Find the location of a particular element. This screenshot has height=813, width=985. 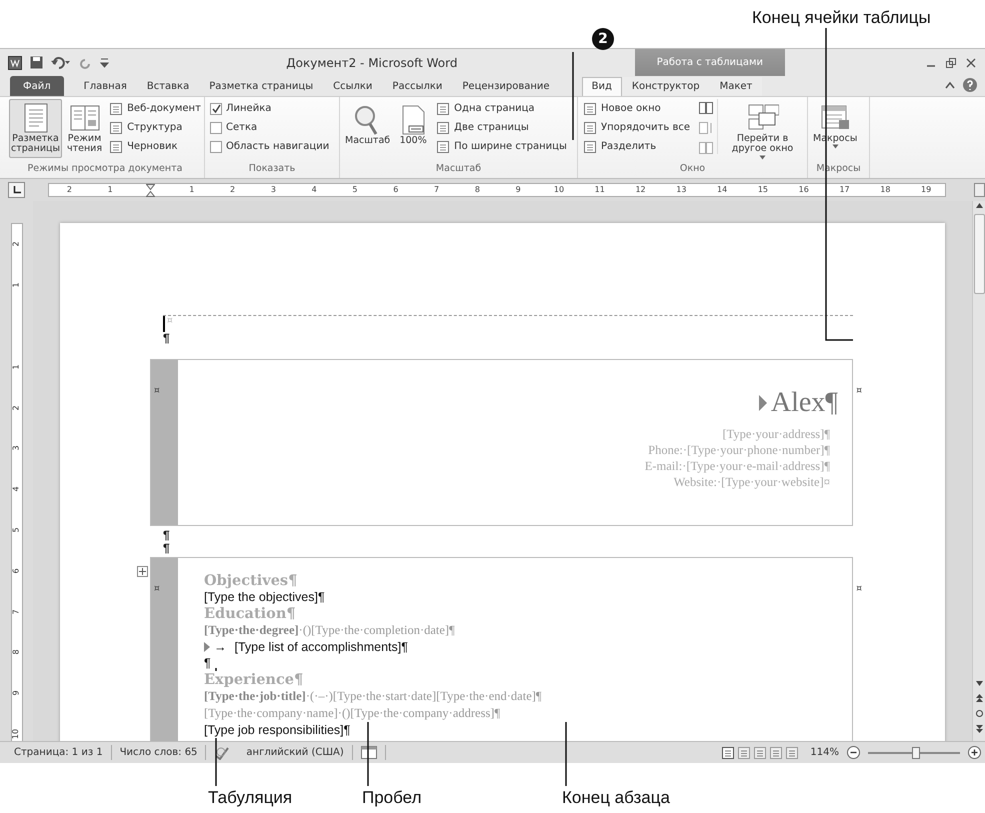

scroll-thumb is located at coordinates (979, 254).